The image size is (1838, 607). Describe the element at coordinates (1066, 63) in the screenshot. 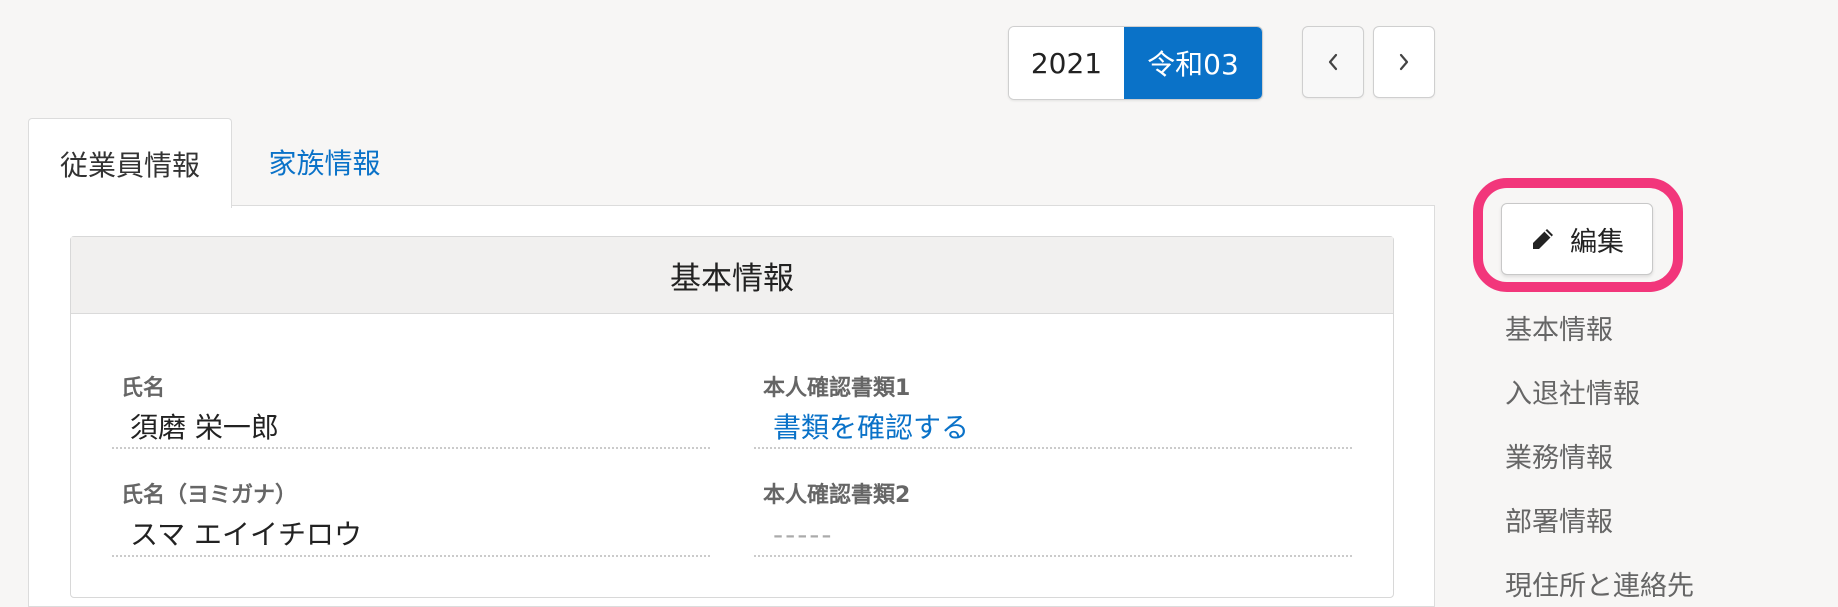

I see `western-year-button: 2021` at that location.